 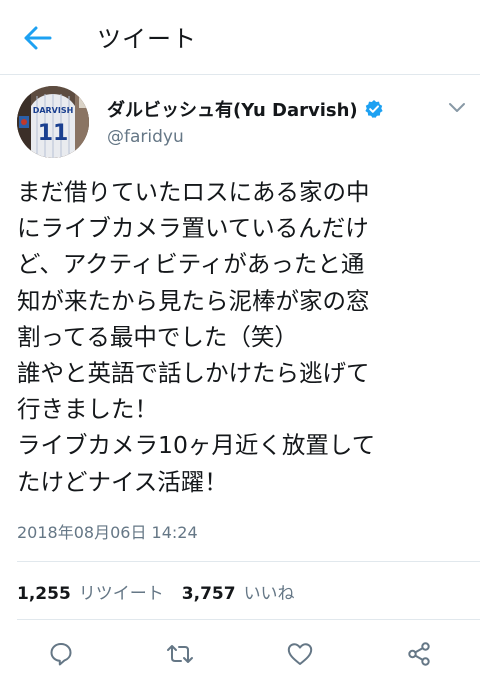 What do you see at coordinates (53, 110) in the screenshot?
I see `avatar-jersey-text: DARVISH` at bounding box center [53, 110].